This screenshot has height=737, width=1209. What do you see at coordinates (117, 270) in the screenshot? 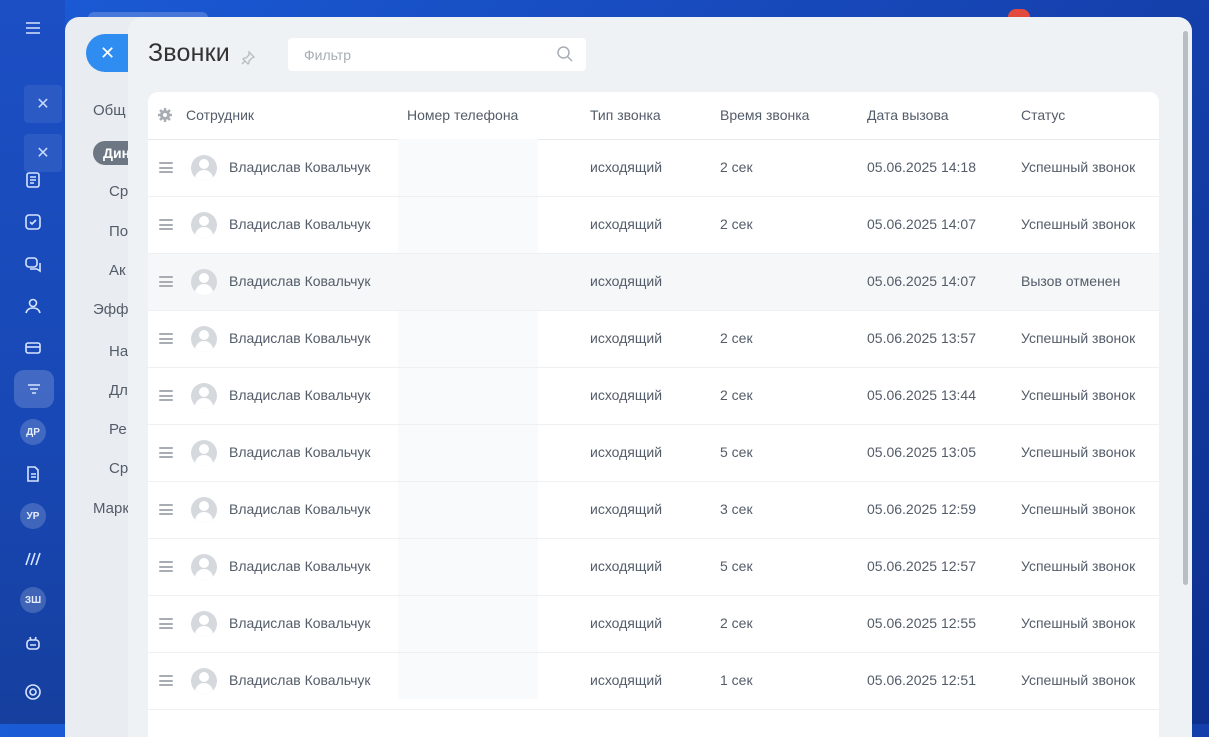
I see `background-item: Ак` at bounding box center [117, 270].